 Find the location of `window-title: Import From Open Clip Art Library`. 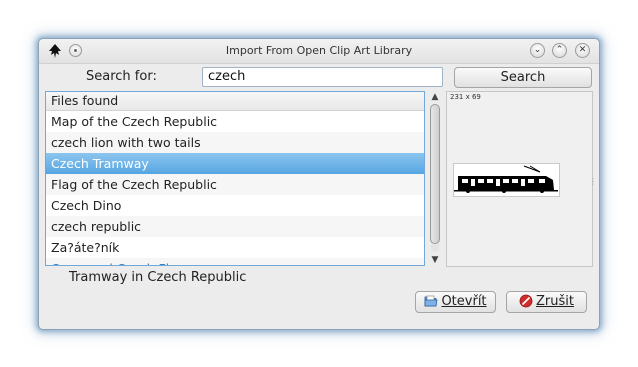

window-title: Import From Open Clip Art Library is located at coordinates (319, 50).